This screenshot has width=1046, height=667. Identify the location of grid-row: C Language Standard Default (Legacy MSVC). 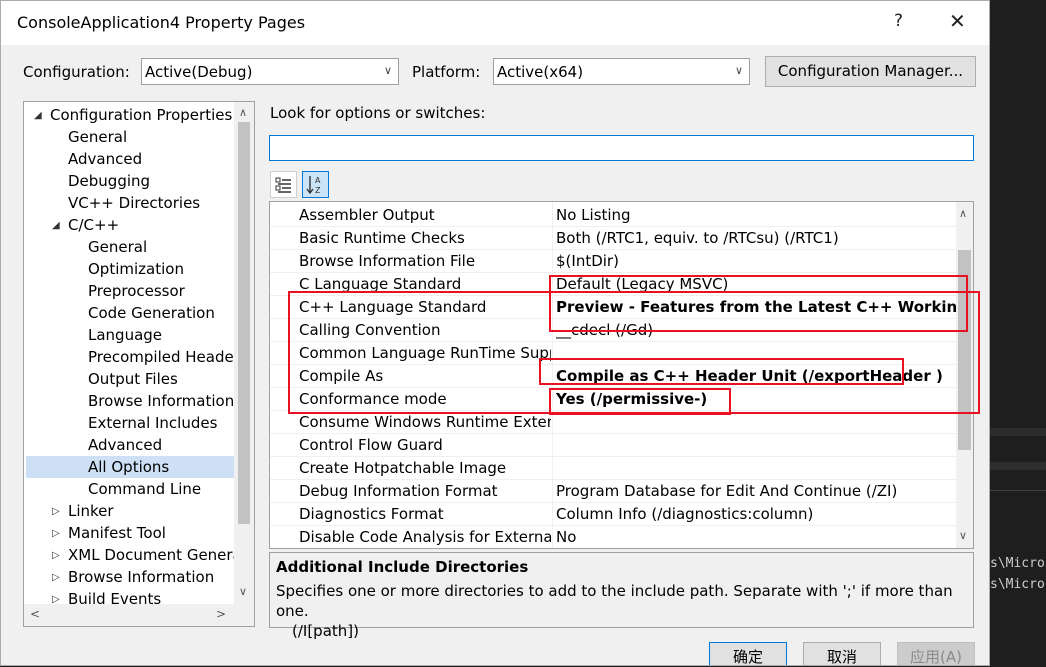
(613, 284).